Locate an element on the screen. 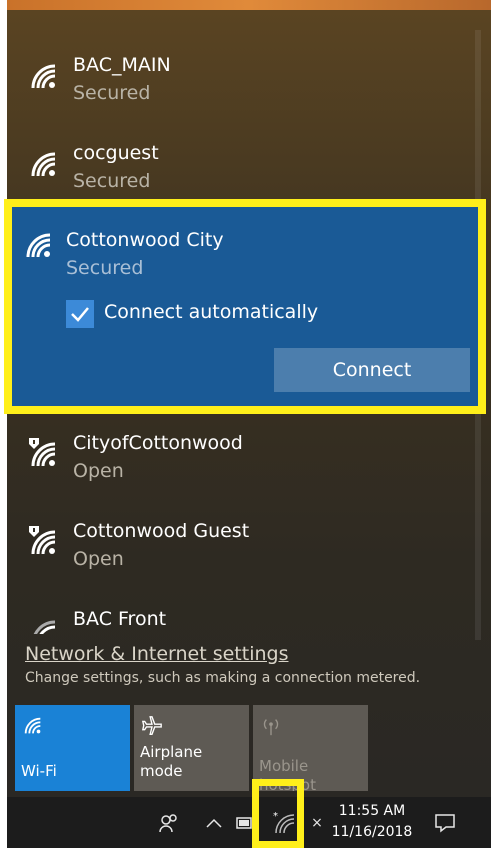 The height and width of the screenshot is (848, 491). tile-label: Wi-Fi is located at coordinates (39, 771).